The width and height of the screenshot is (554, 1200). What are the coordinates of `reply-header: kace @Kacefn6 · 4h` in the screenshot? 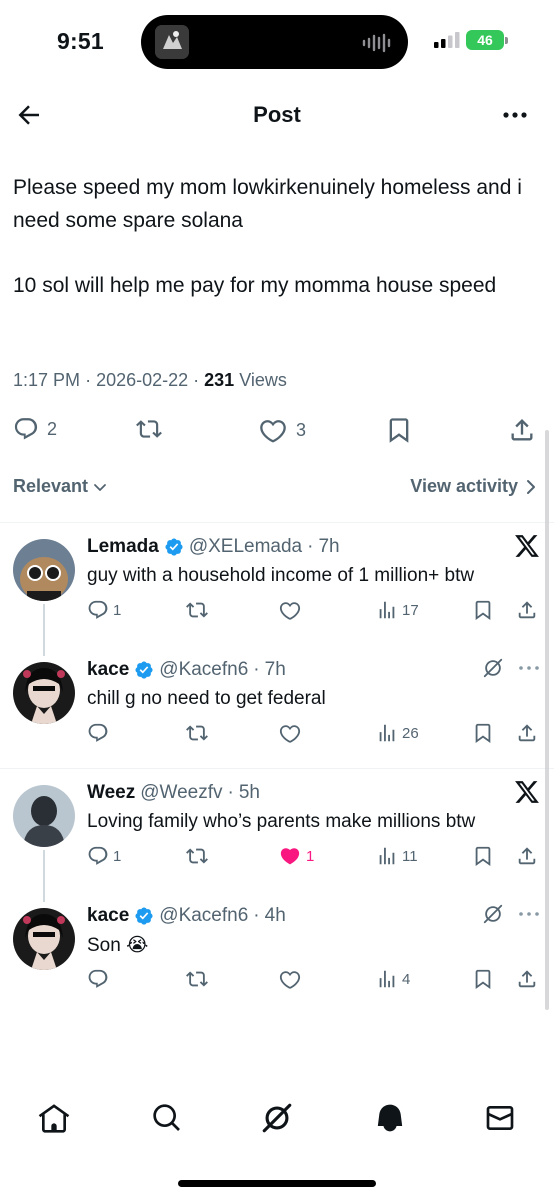 It's located at (186, 916).